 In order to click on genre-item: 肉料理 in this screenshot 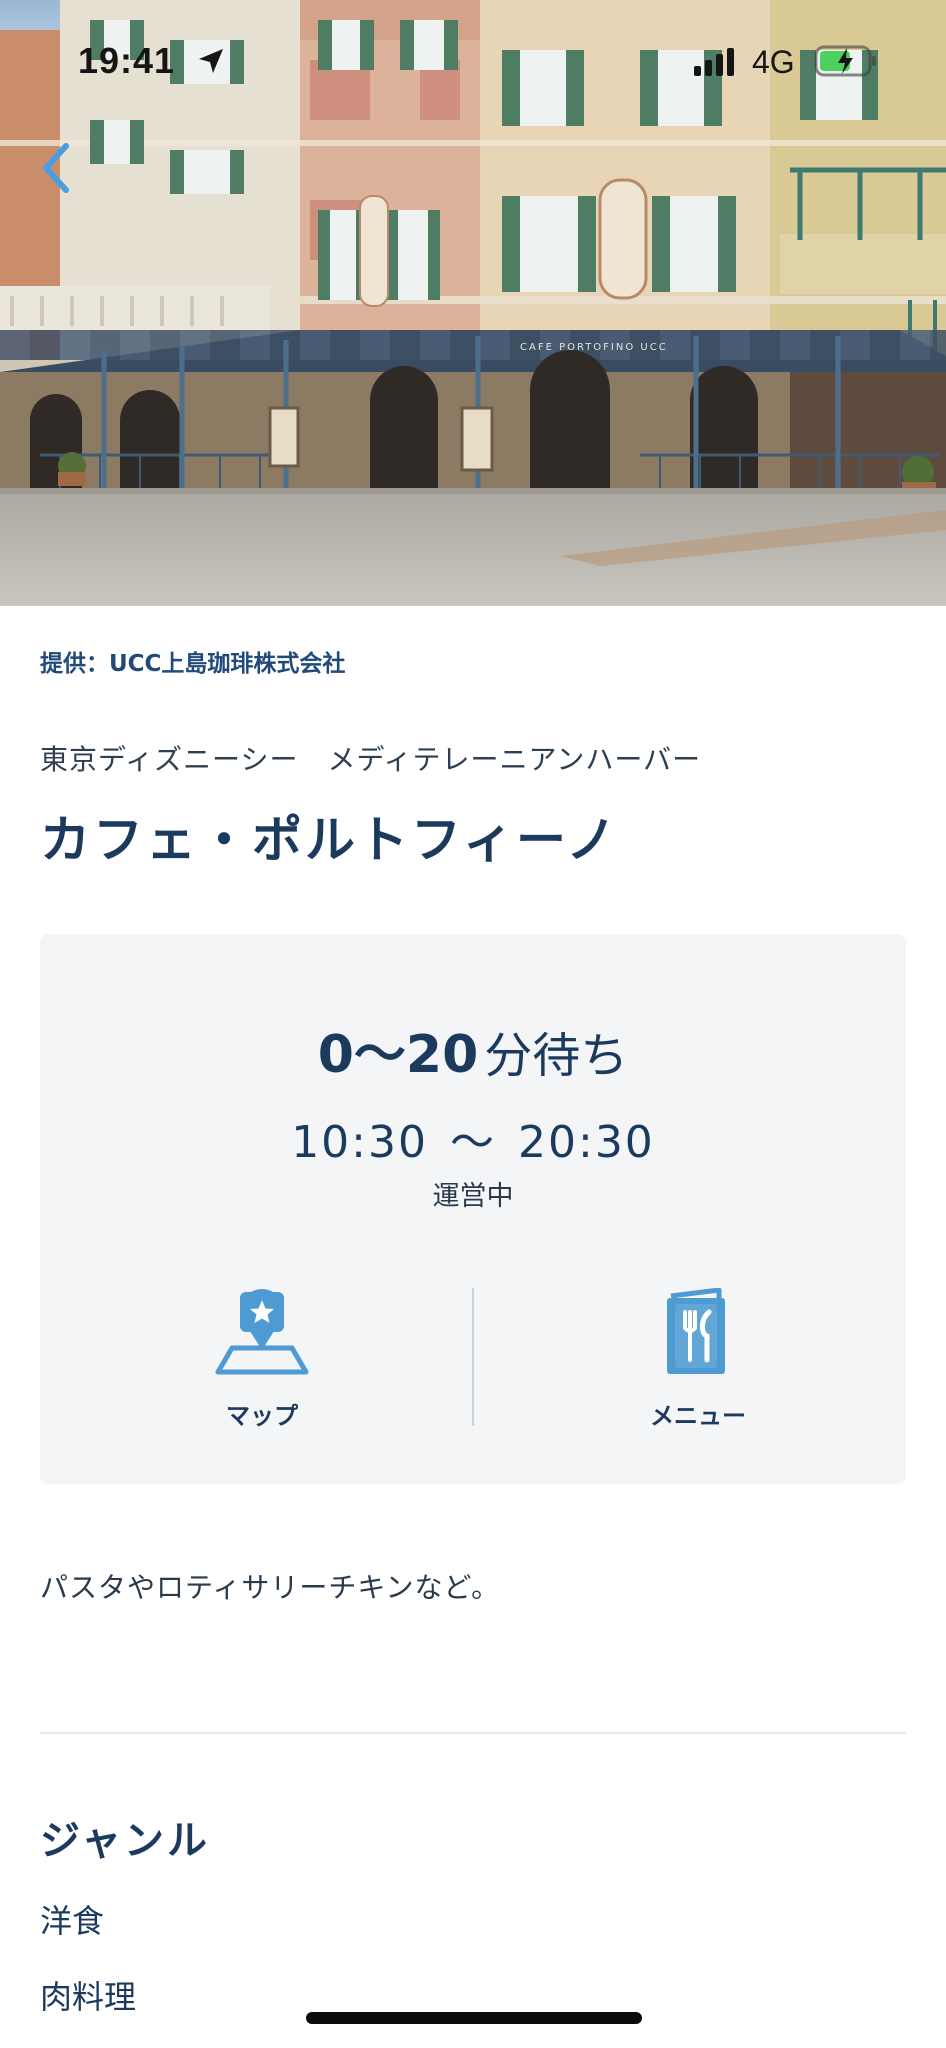, I will do `click(88, 1997)`.